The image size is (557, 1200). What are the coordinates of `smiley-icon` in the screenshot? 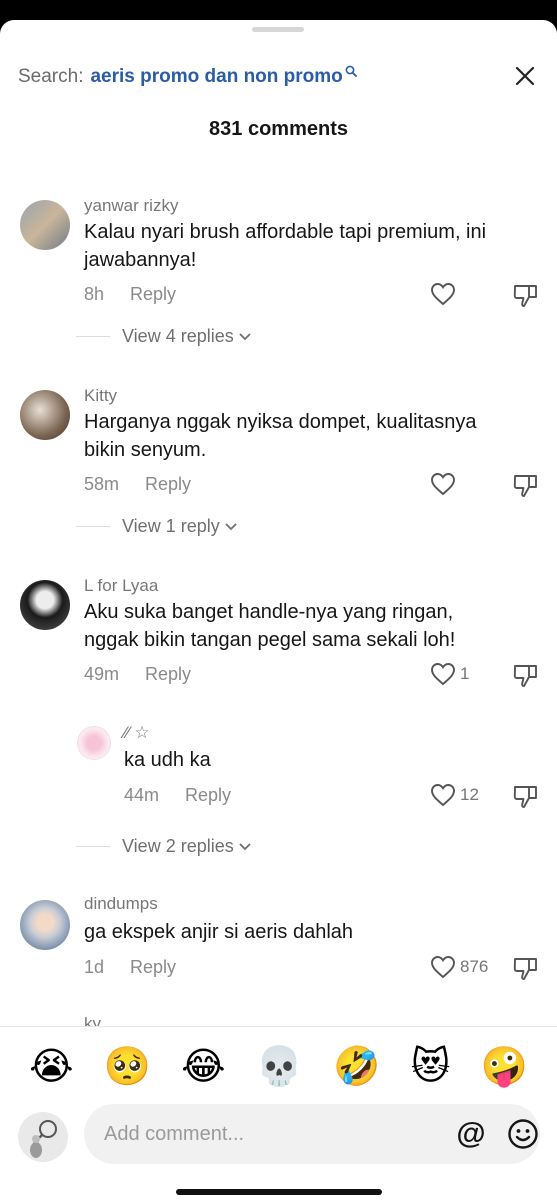 It's located at (523, 1134).